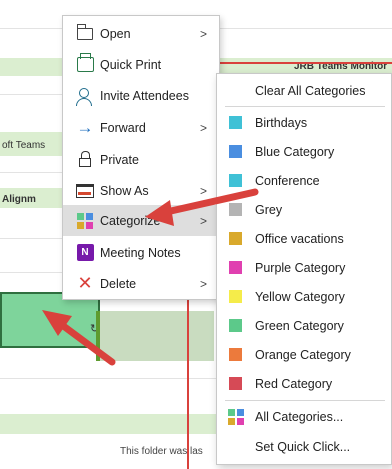 The height and width of the screenshot is (469, 392). I want to click on category-label: Grey, so click(269, 209).